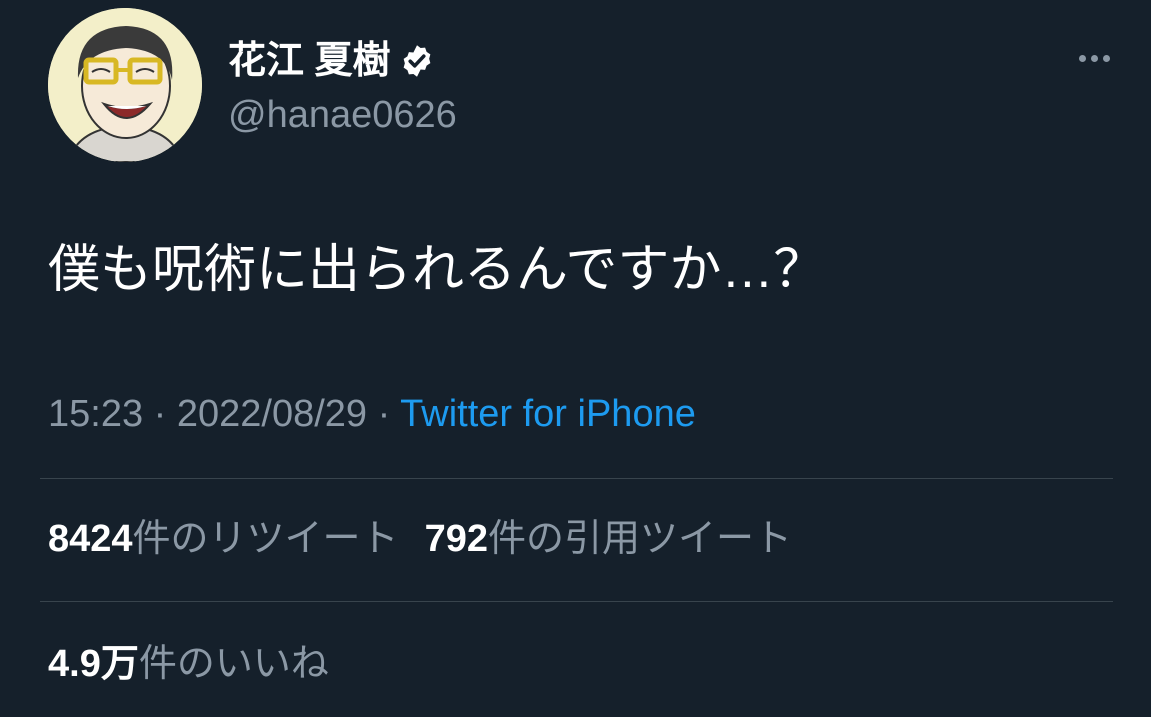 This screenshot has height=717, width=1151. What do you see at coordinates (272, 414) in the screenshot?
I see `tweet-date: 2022/08/29` at bounding box center [272, 414].